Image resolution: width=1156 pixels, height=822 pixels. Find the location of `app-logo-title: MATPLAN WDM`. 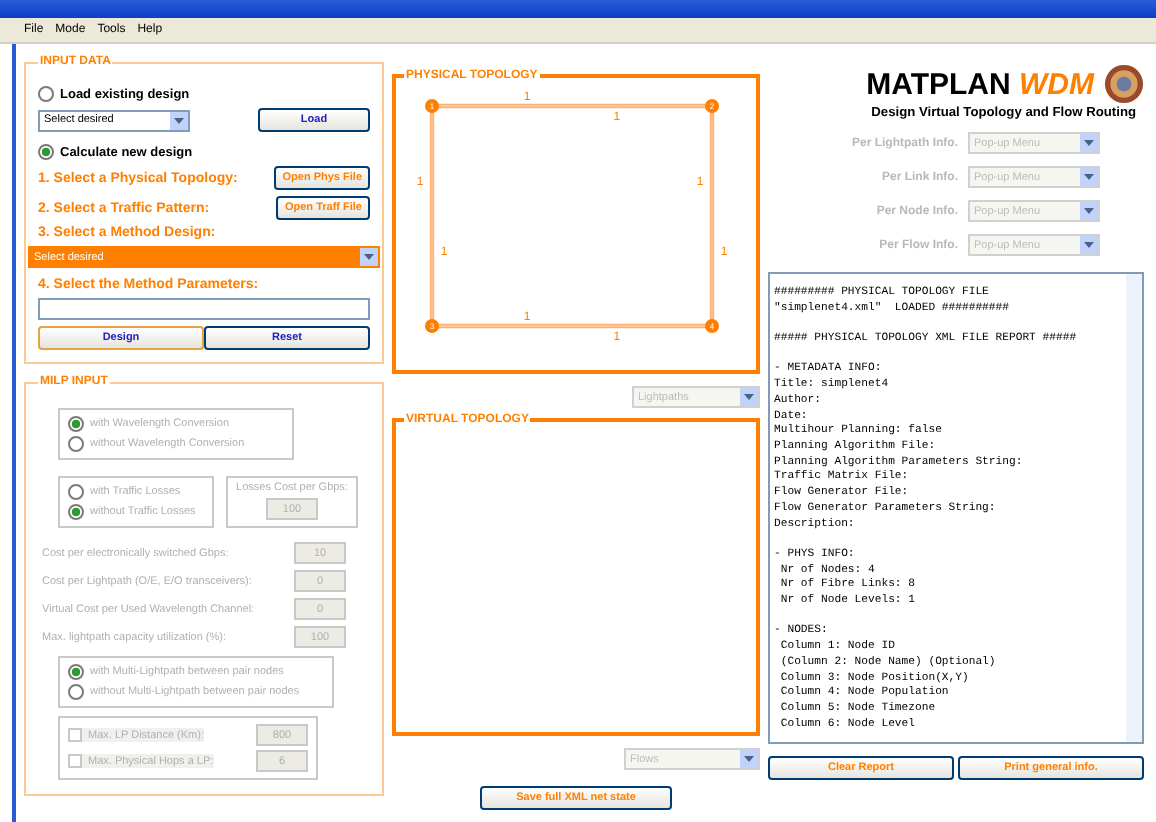

app-logo-title: MATPLAN WDM is located at coordinates (980, 84).